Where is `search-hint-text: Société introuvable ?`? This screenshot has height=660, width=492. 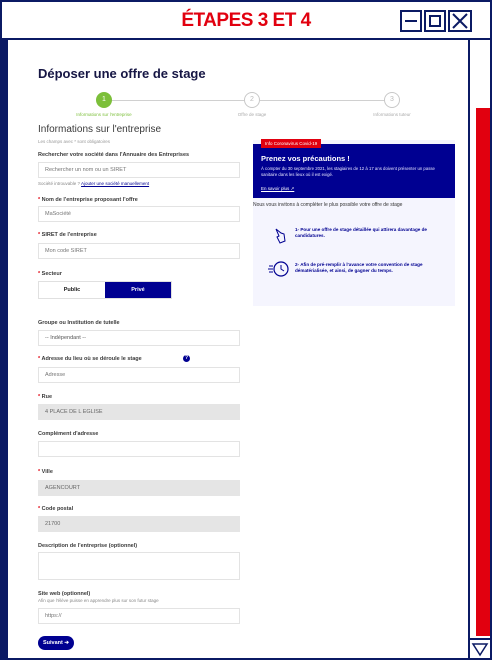
search-hint-text: Société introuvable ? is located at coordinates (59, 183).